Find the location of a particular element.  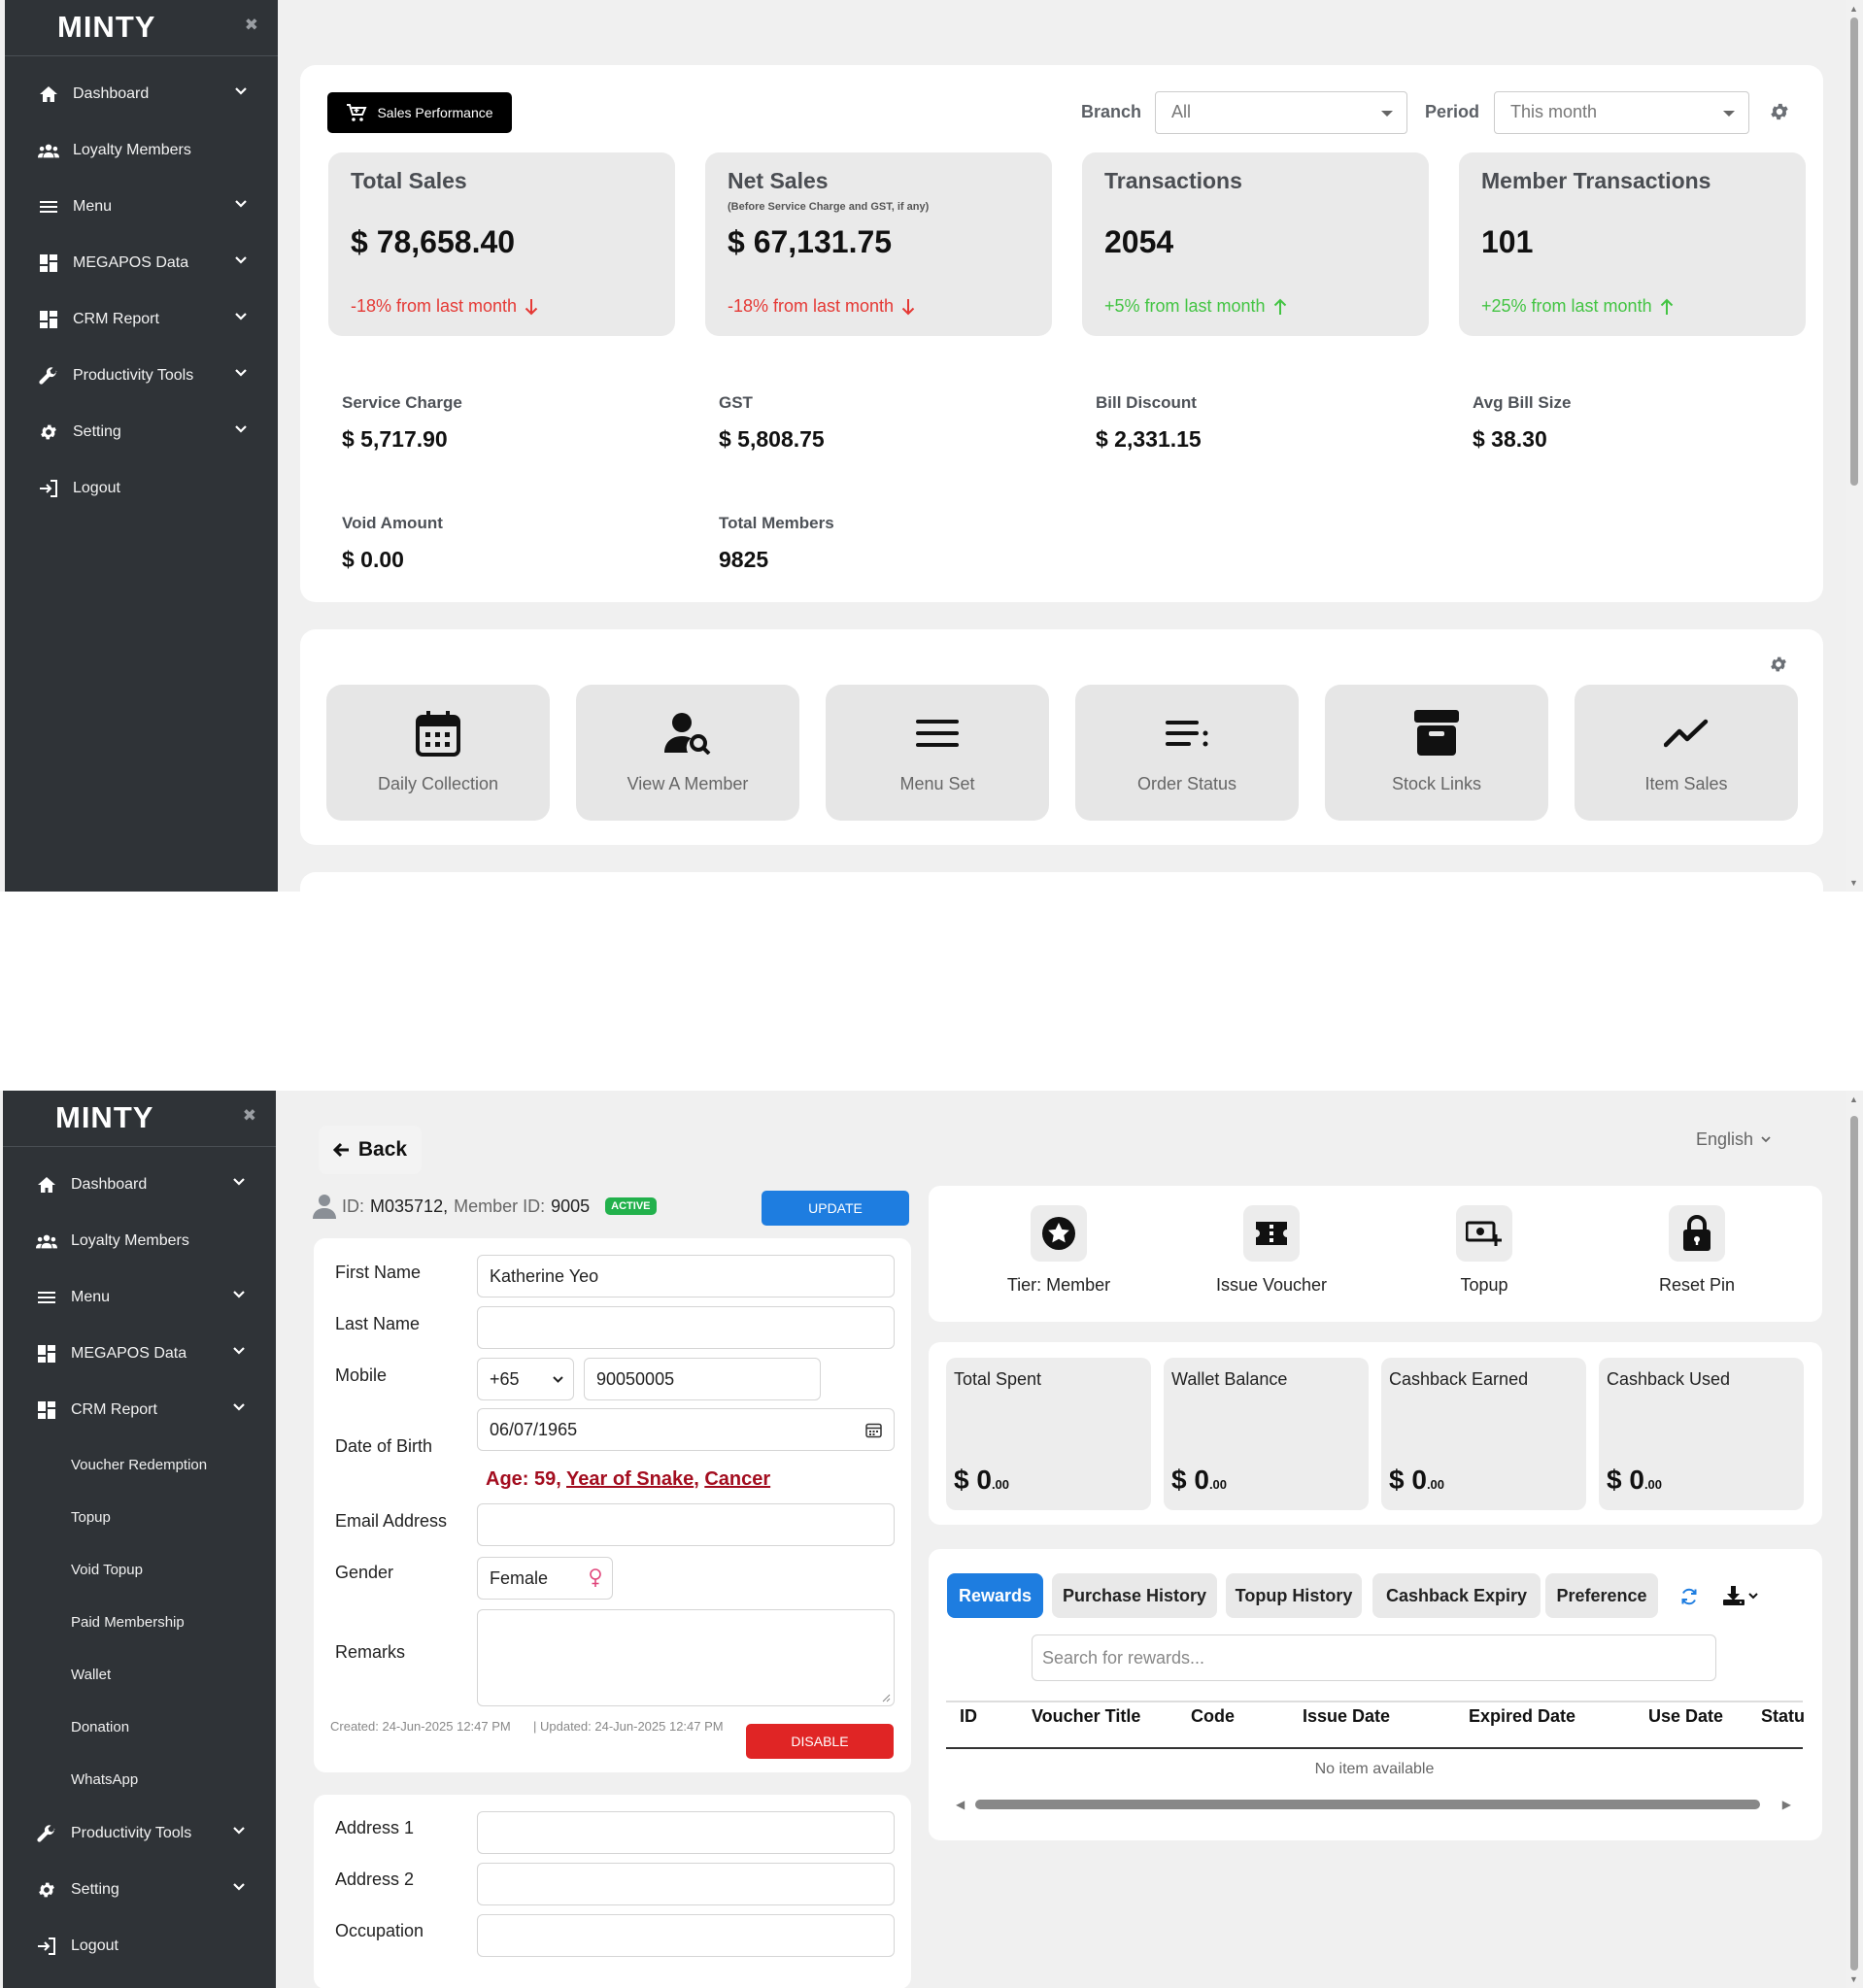

remarks-textarea is located at coordinates (686, 1657).